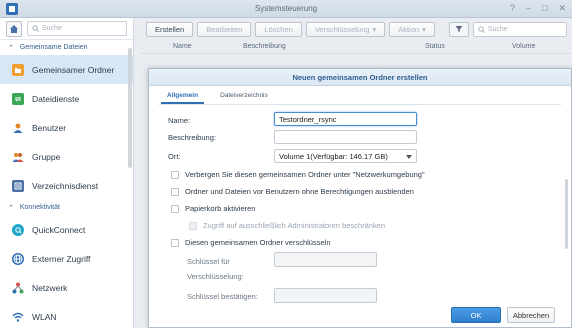 The image size is (572, 328). What do you see at coordinates (222, 296) in the screenshot?
I see `confirm-key-label: Schlüssel bestätigen:` at bounding box center [222, 296].